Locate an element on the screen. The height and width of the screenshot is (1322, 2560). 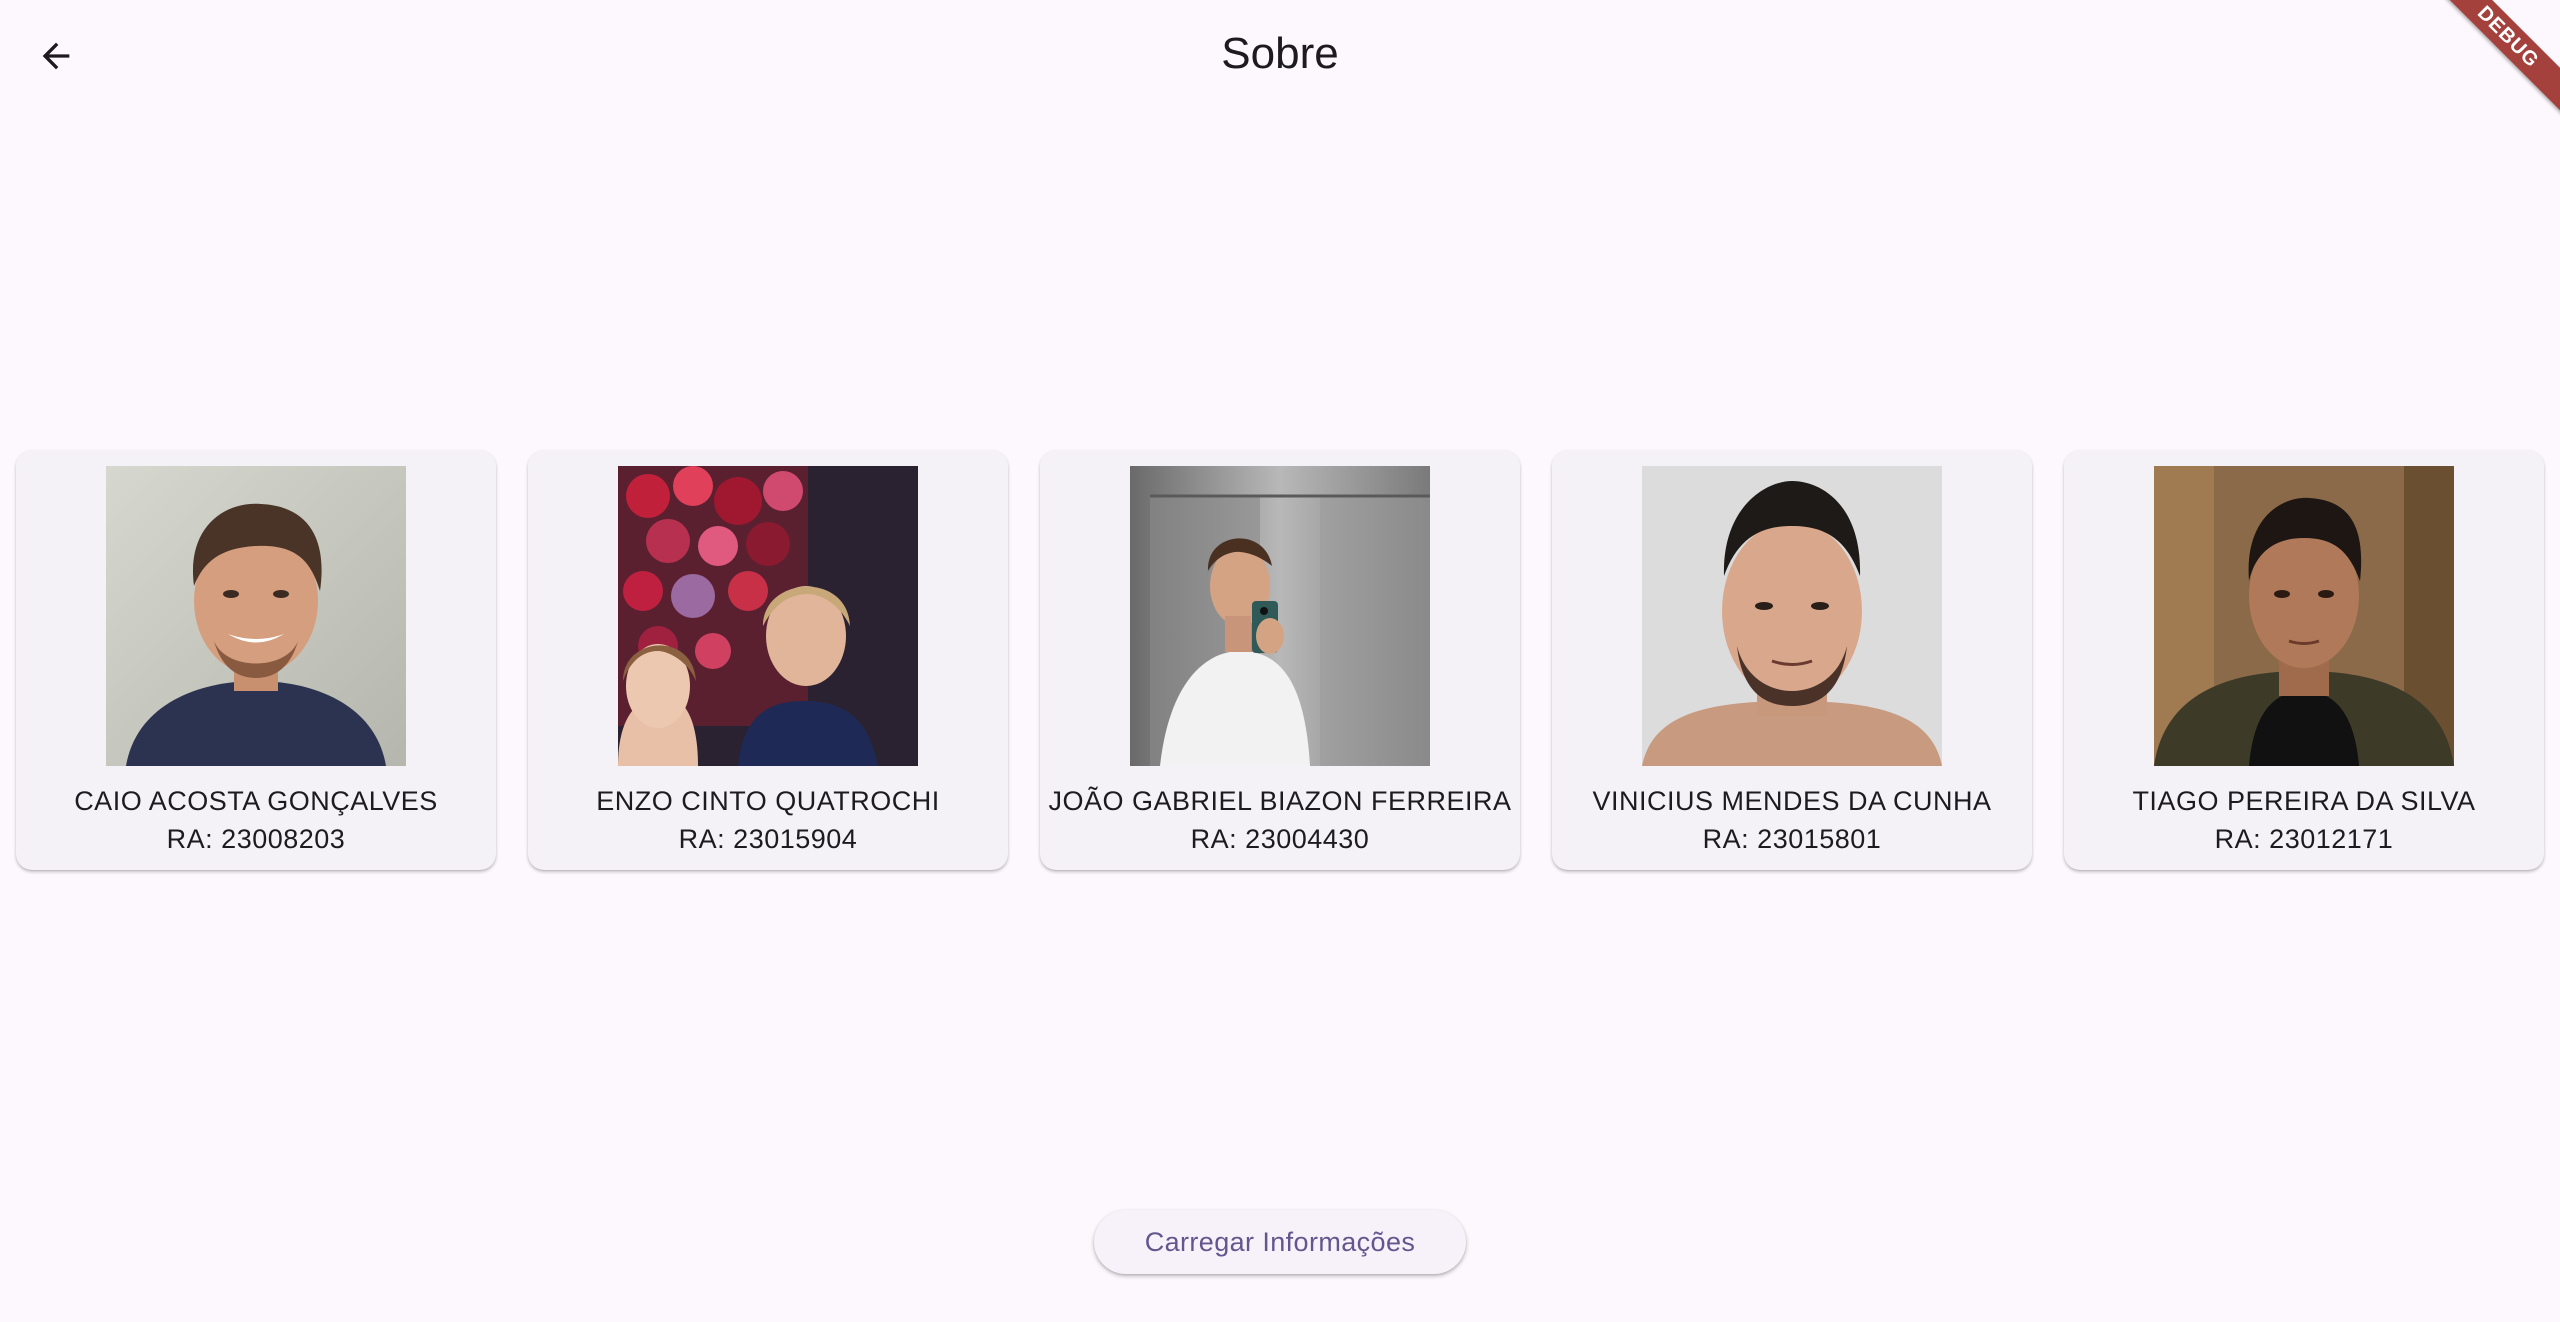
member-name: ENZO CINTO QUATROCHI is located at coordinates (768, 801).